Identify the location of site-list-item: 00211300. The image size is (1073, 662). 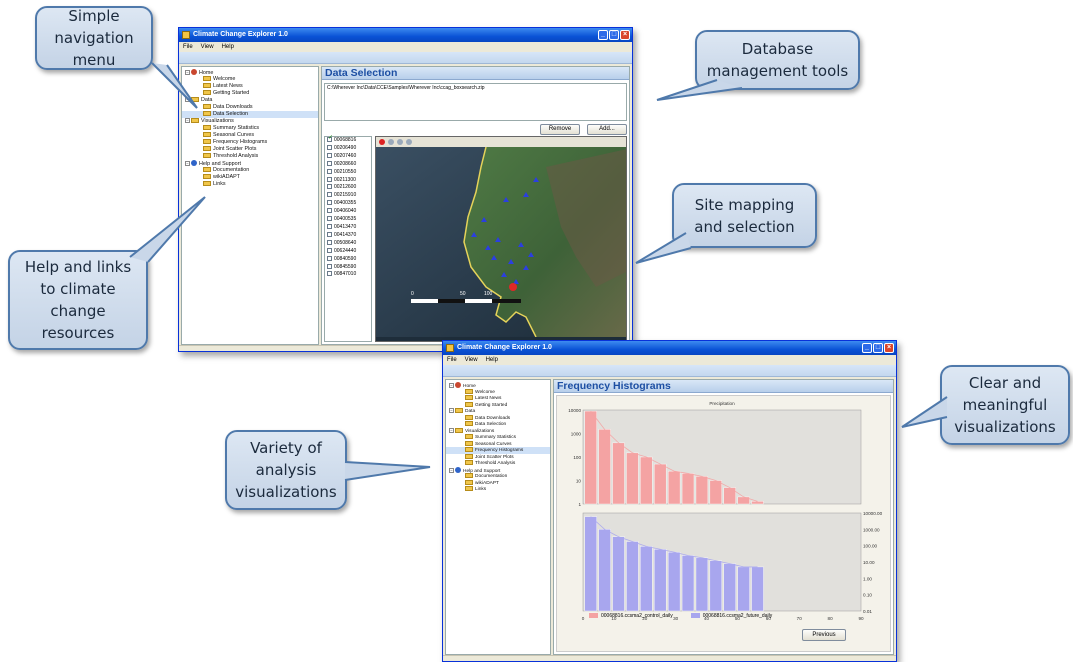
(349, 180).